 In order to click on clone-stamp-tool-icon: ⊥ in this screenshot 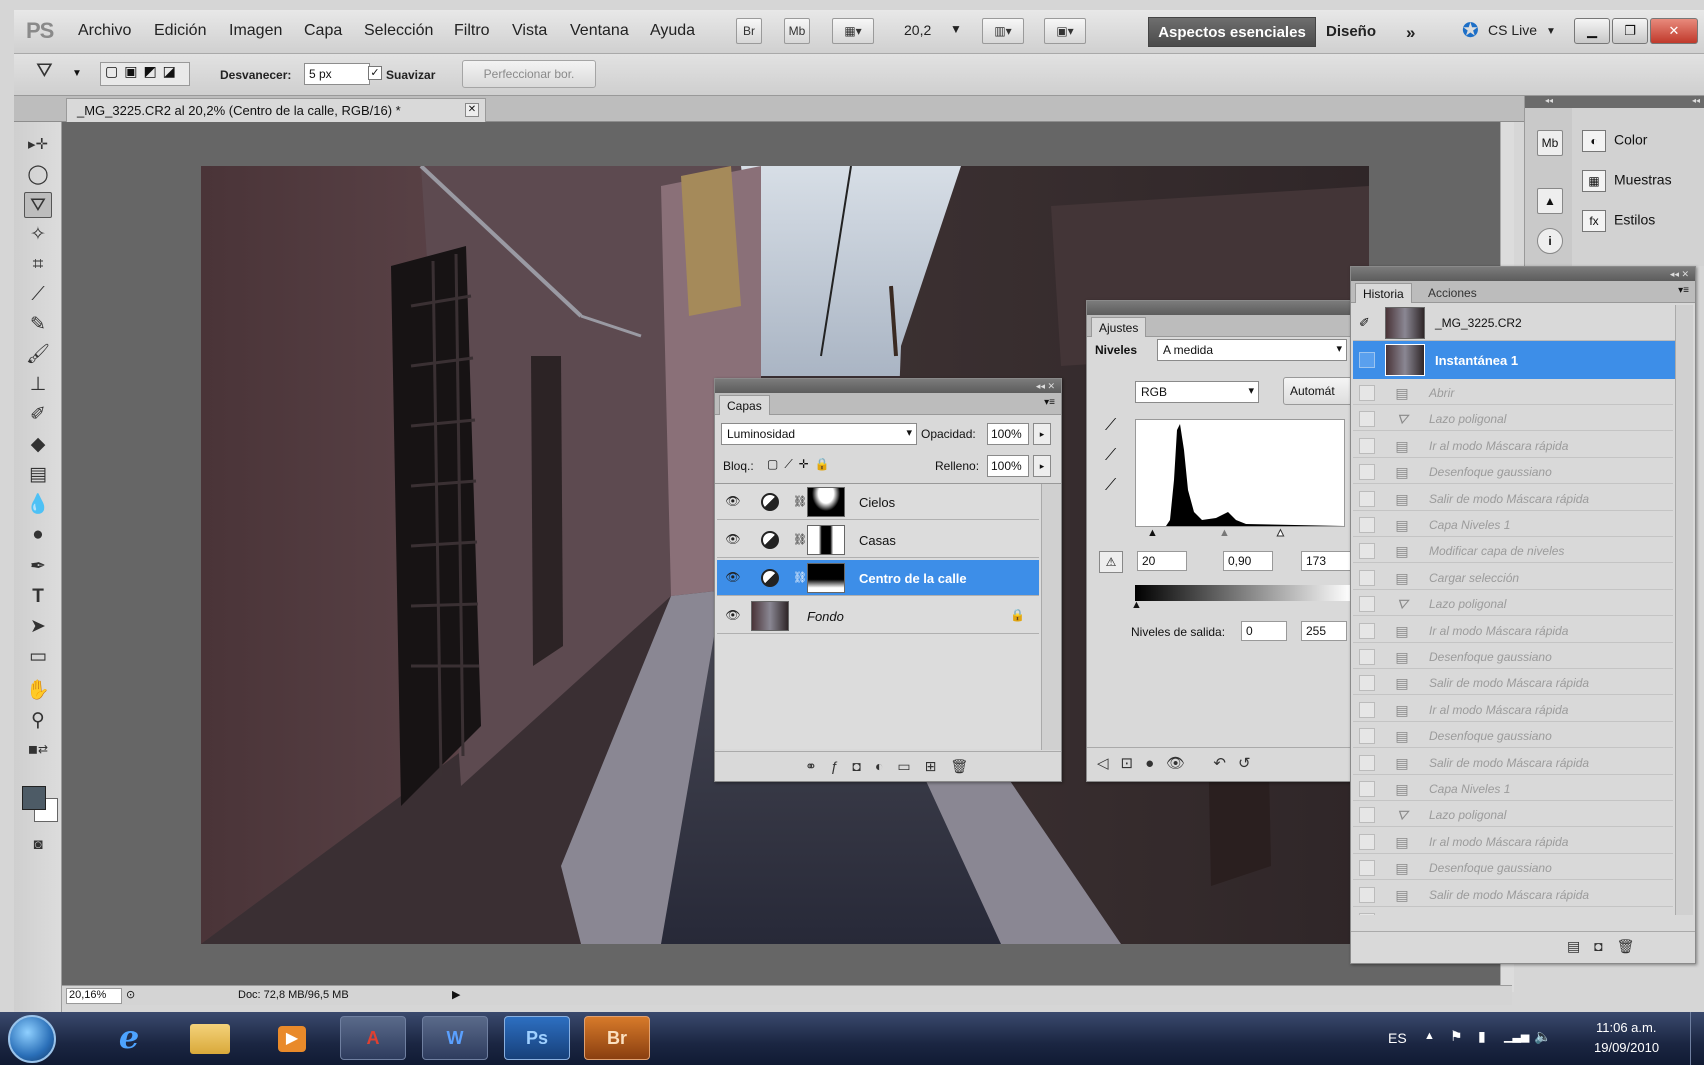, I will do `click(38, 385)`.